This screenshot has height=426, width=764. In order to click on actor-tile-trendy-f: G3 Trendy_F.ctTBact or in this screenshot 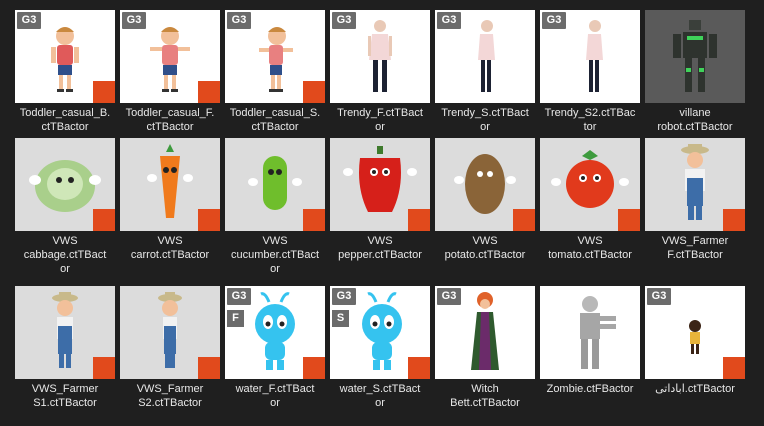, I will do `click(379, 80)`.